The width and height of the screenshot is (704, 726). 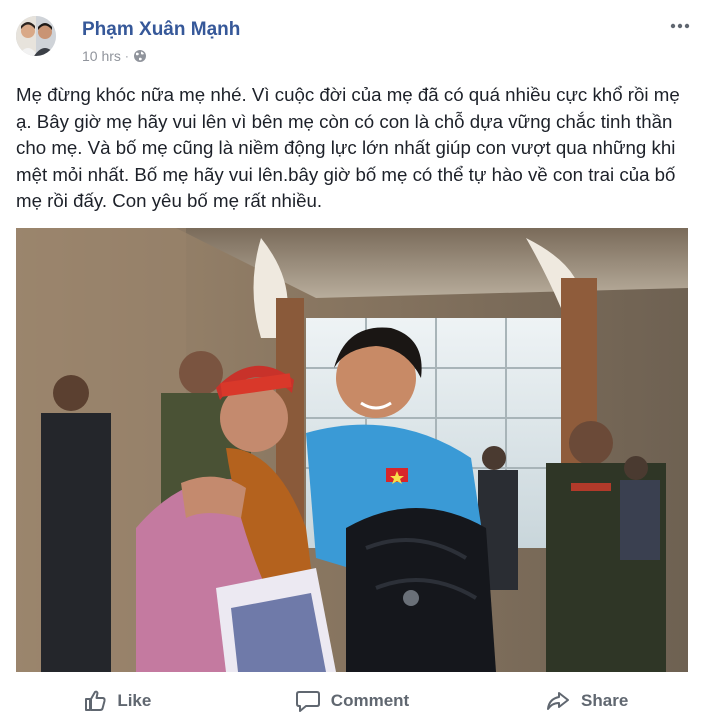 I want to click on comment-bubble-icon, so click(x=307, y=701).